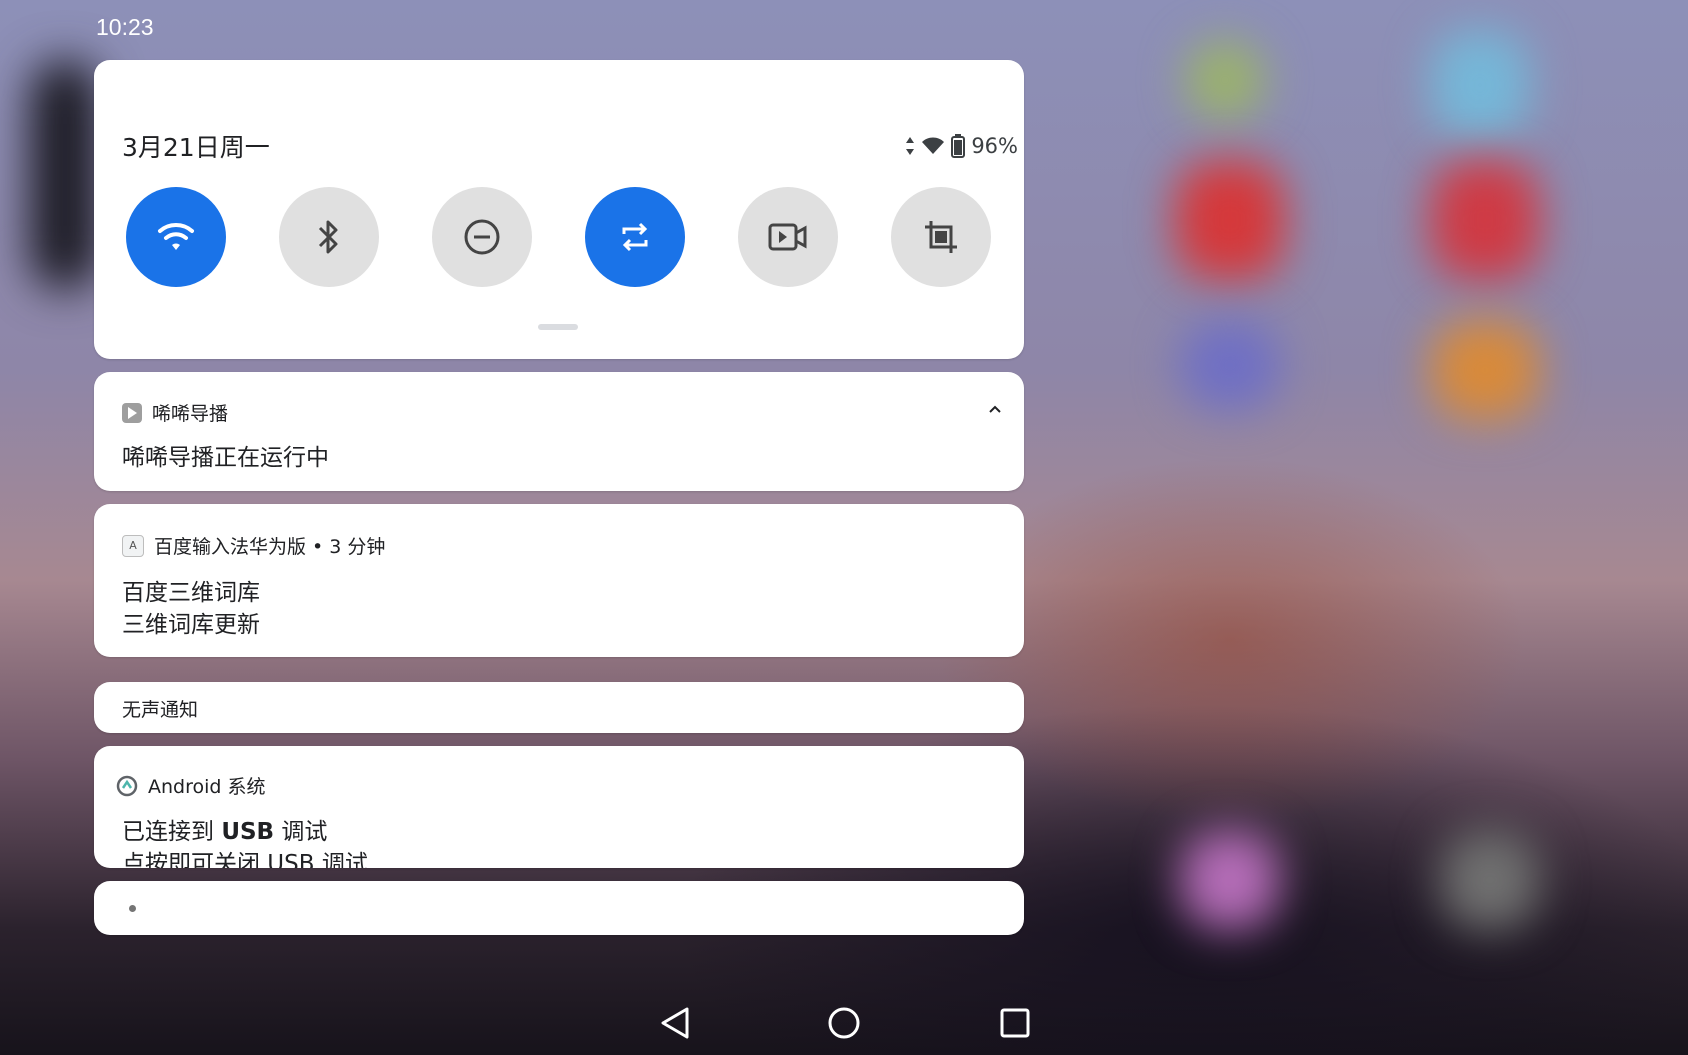 The image size is (1688, 1055). Describe the element at coordinates (132, 412) in the screenshot. I see `play-app-icon` at that location.